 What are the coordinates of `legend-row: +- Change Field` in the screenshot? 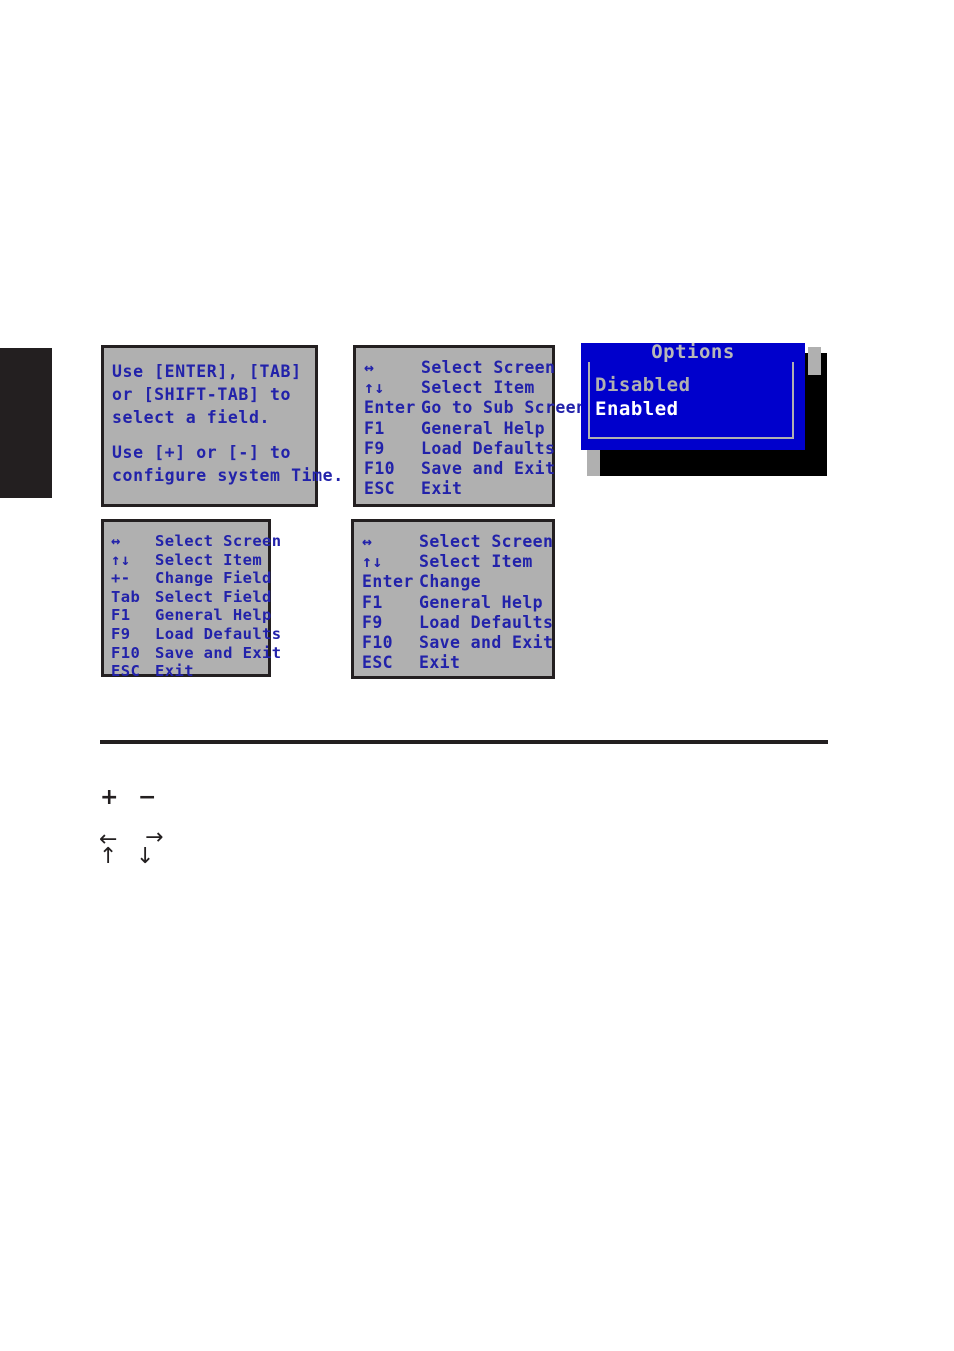 It's located at (191, 578).